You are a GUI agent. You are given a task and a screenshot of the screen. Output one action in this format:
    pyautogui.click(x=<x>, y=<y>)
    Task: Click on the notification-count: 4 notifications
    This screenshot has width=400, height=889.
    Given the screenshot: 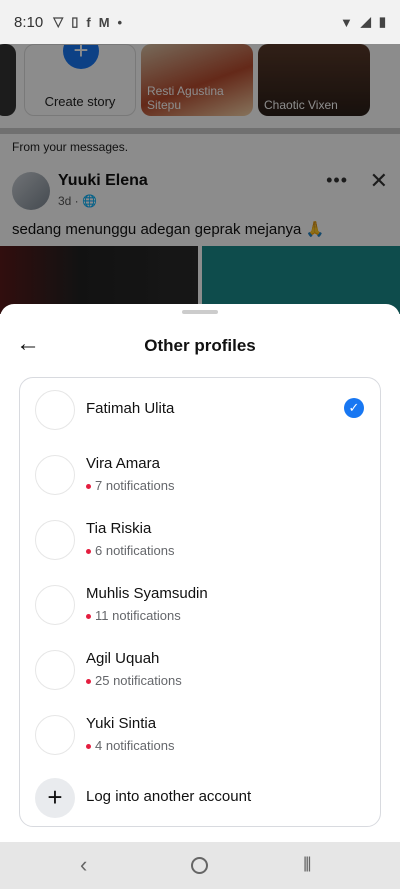 What is the action you would take?
    pyautogui.click(x=130, y=745)
    